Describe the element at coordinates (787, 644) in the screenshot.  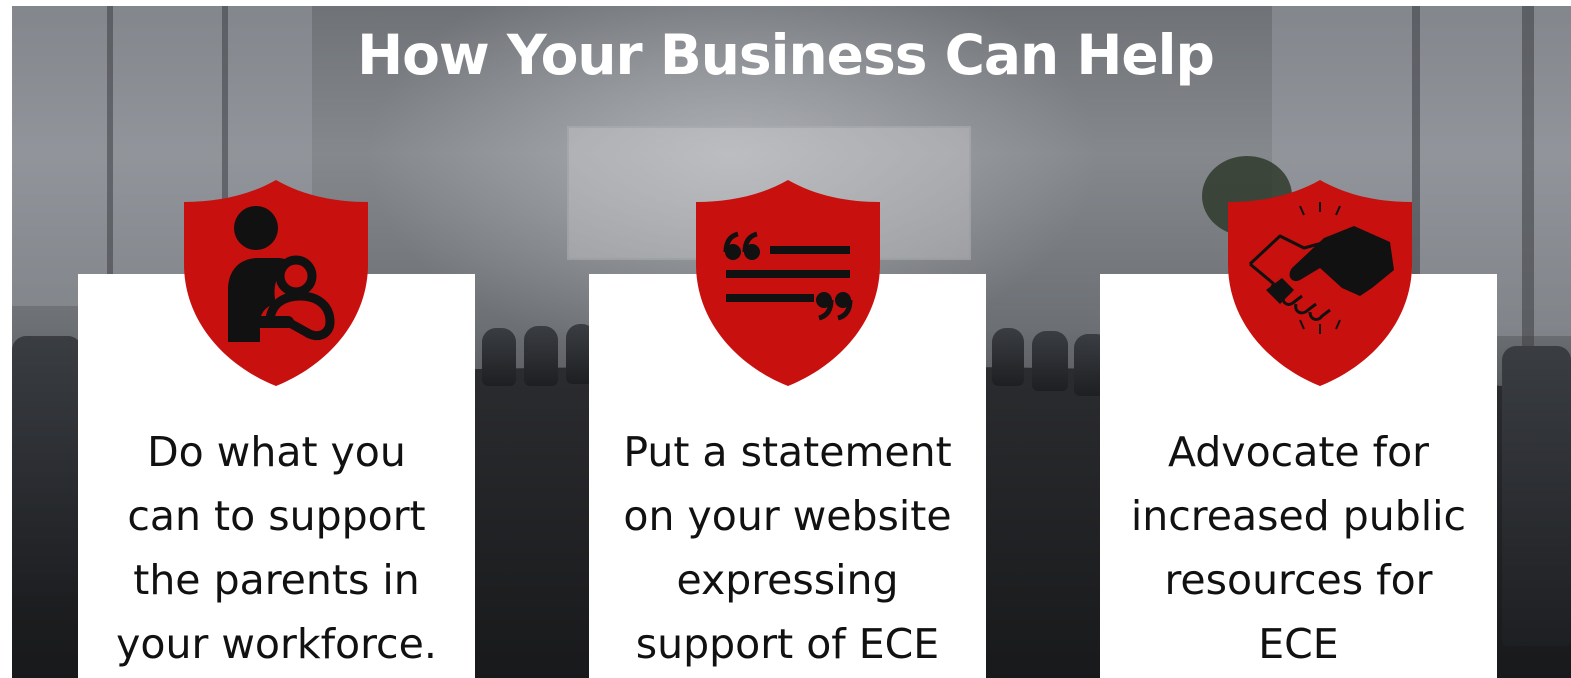
I see `card-text-line: support of ECE` at that location.